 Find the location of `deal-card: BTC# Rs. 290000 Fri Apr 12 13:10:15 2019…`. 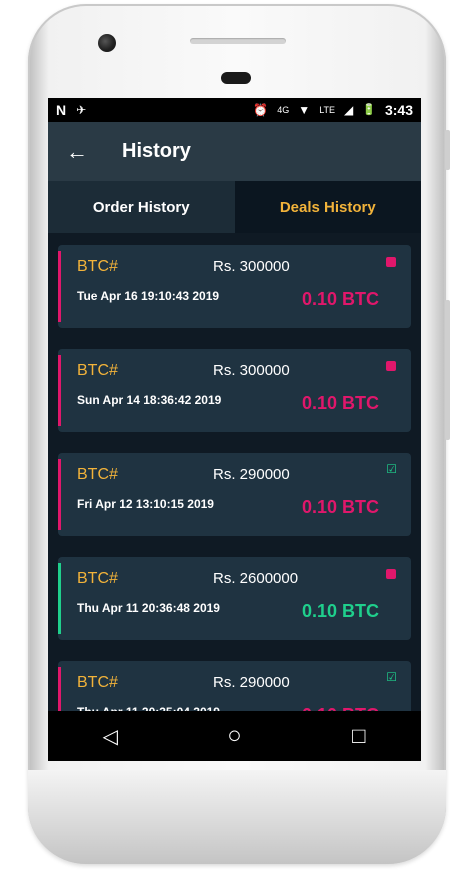

deal-card: BTC# Rs. 290000 Fri Apr 12 13:10:15 2019… is located at coordinates (234, 494).